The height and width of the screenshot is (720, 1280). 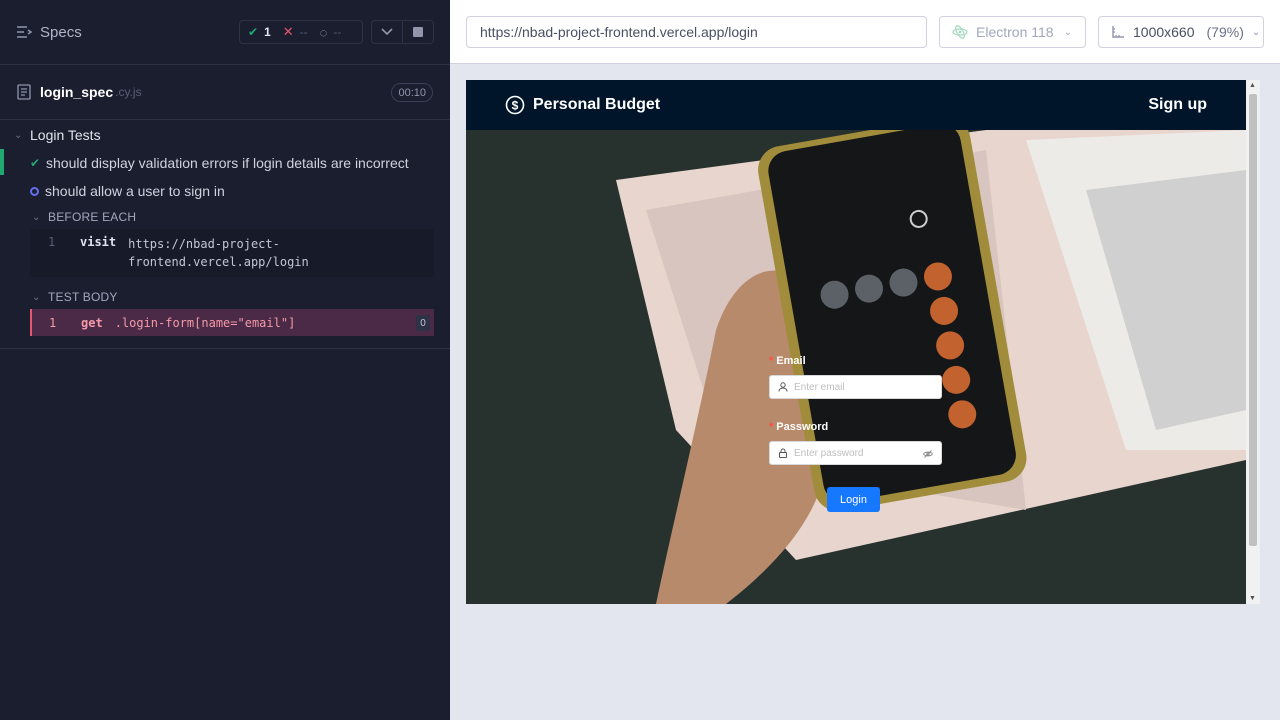 I want to click on failed-stat: ✕ --, so click(x=295, y=32).